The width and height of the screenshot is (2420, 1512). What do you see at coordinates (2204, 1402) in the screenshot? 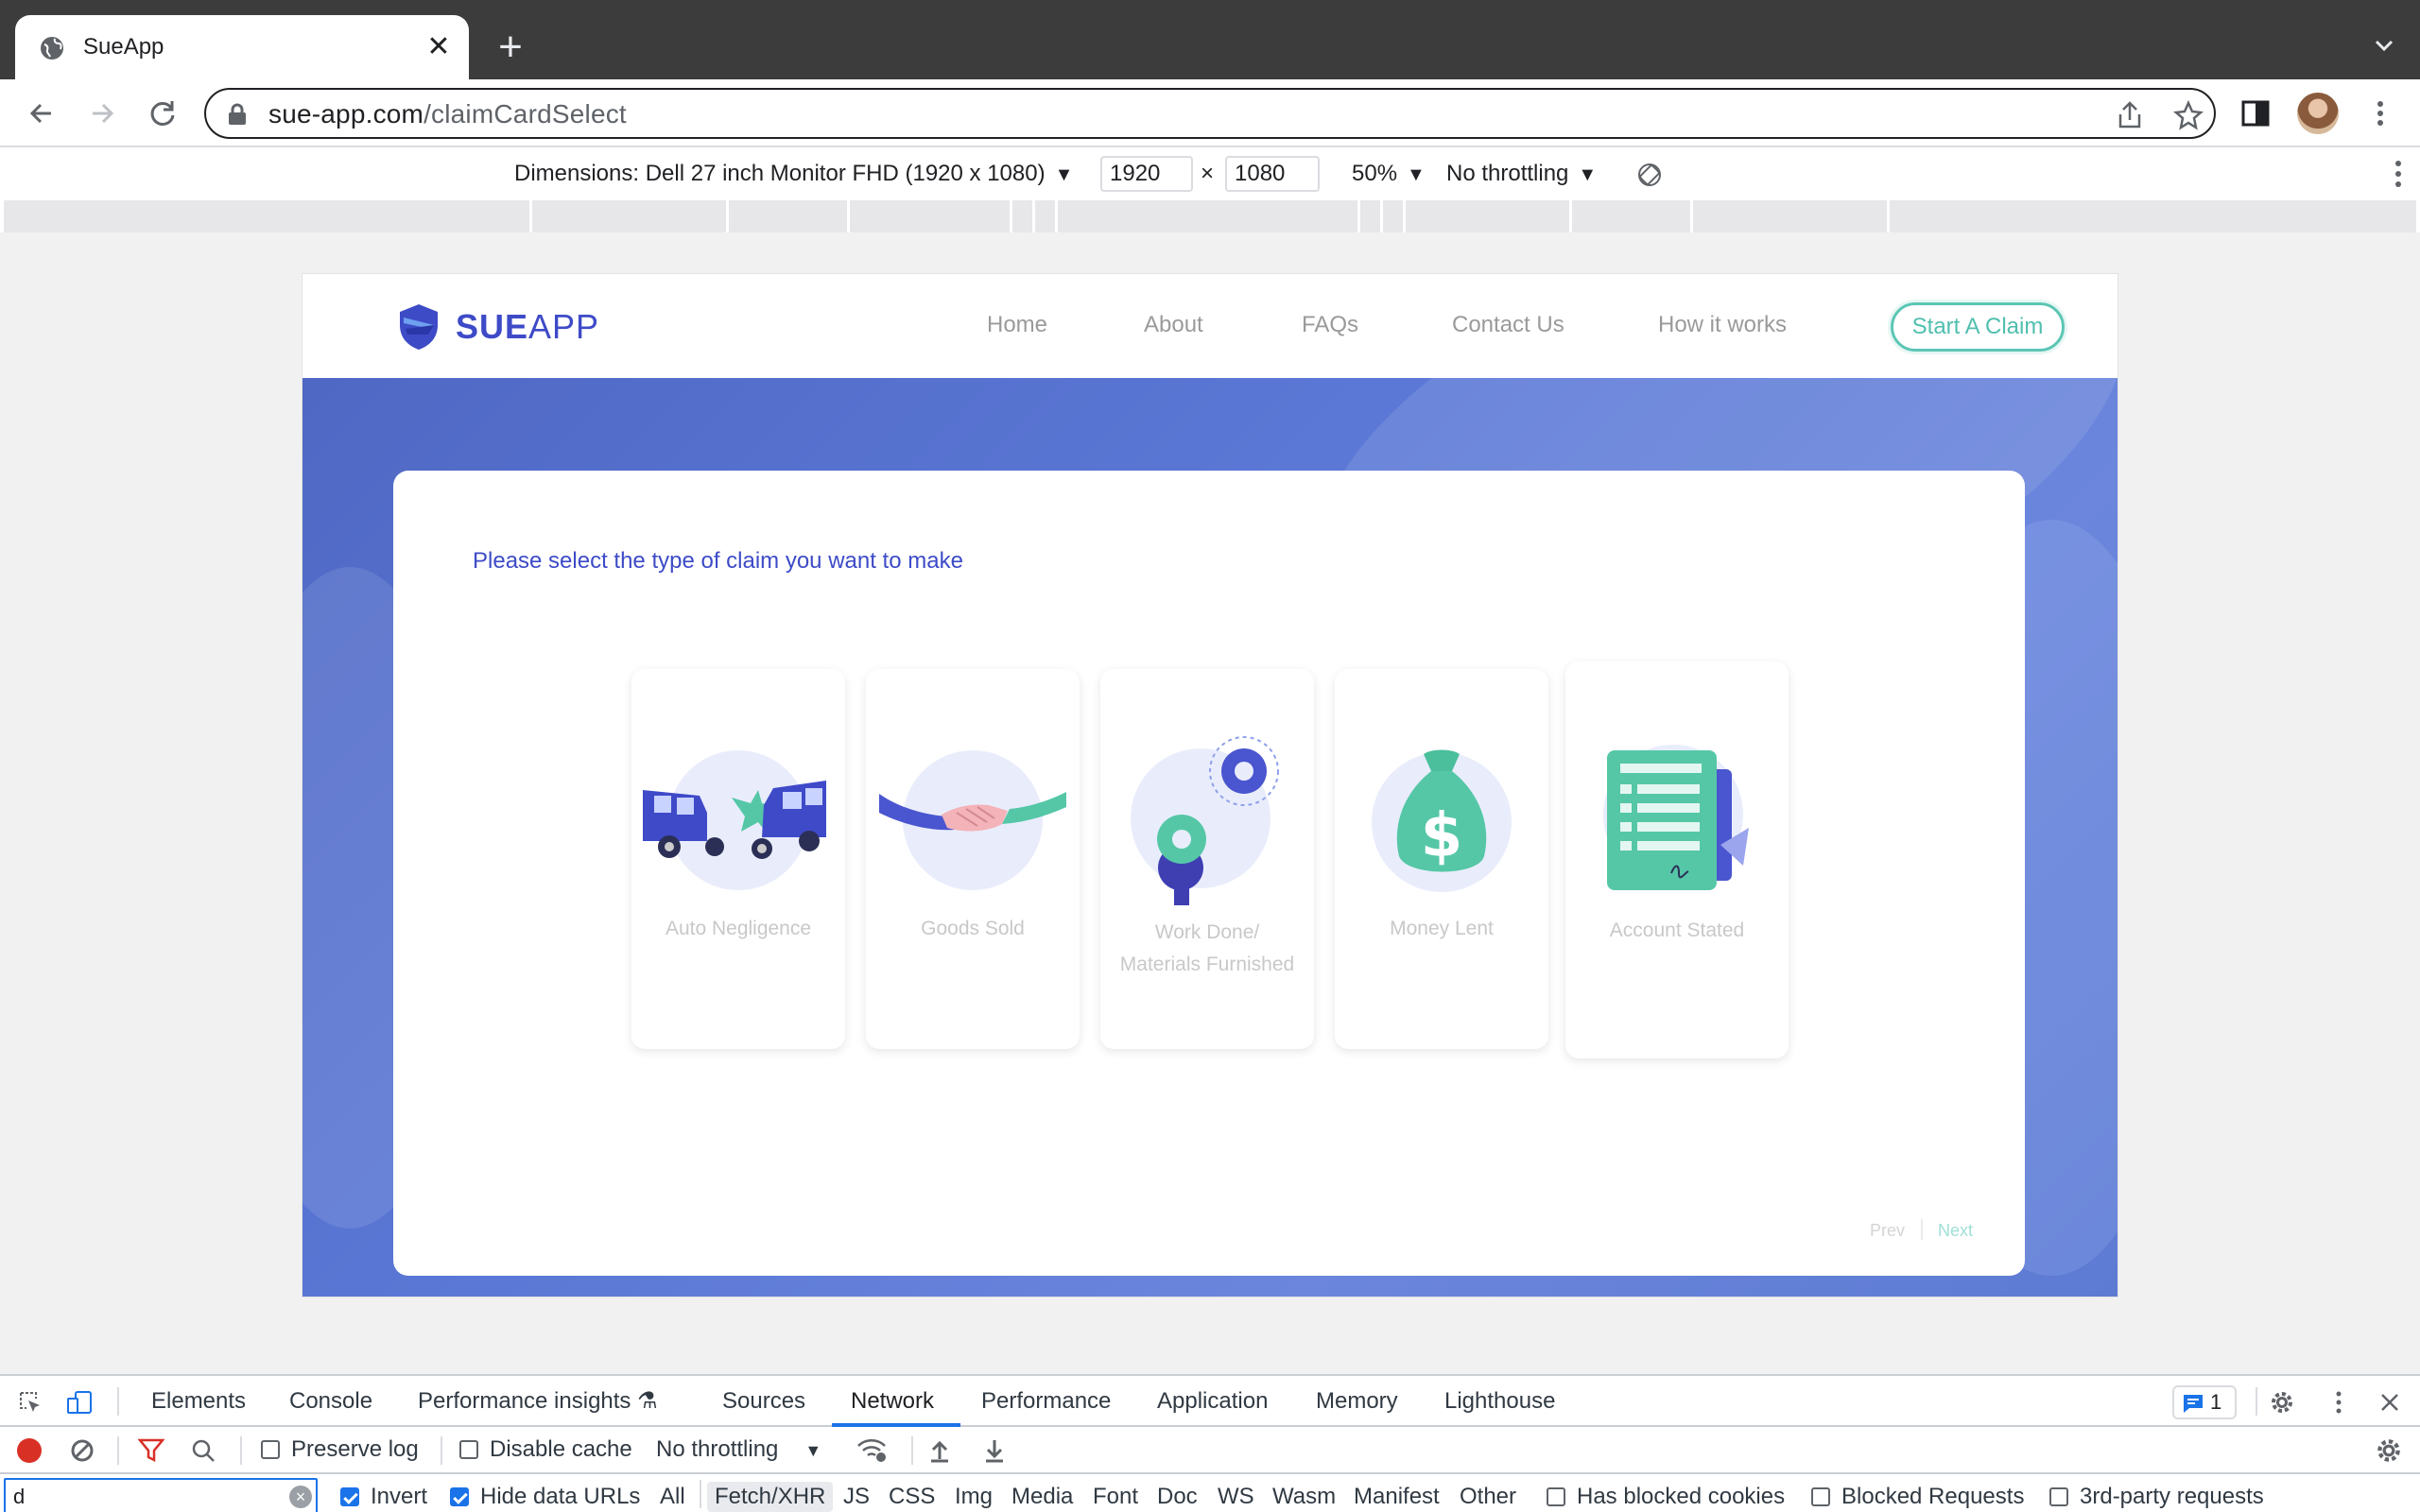
I see `issues-badge: 1` at bounding box center [2204, 1402].